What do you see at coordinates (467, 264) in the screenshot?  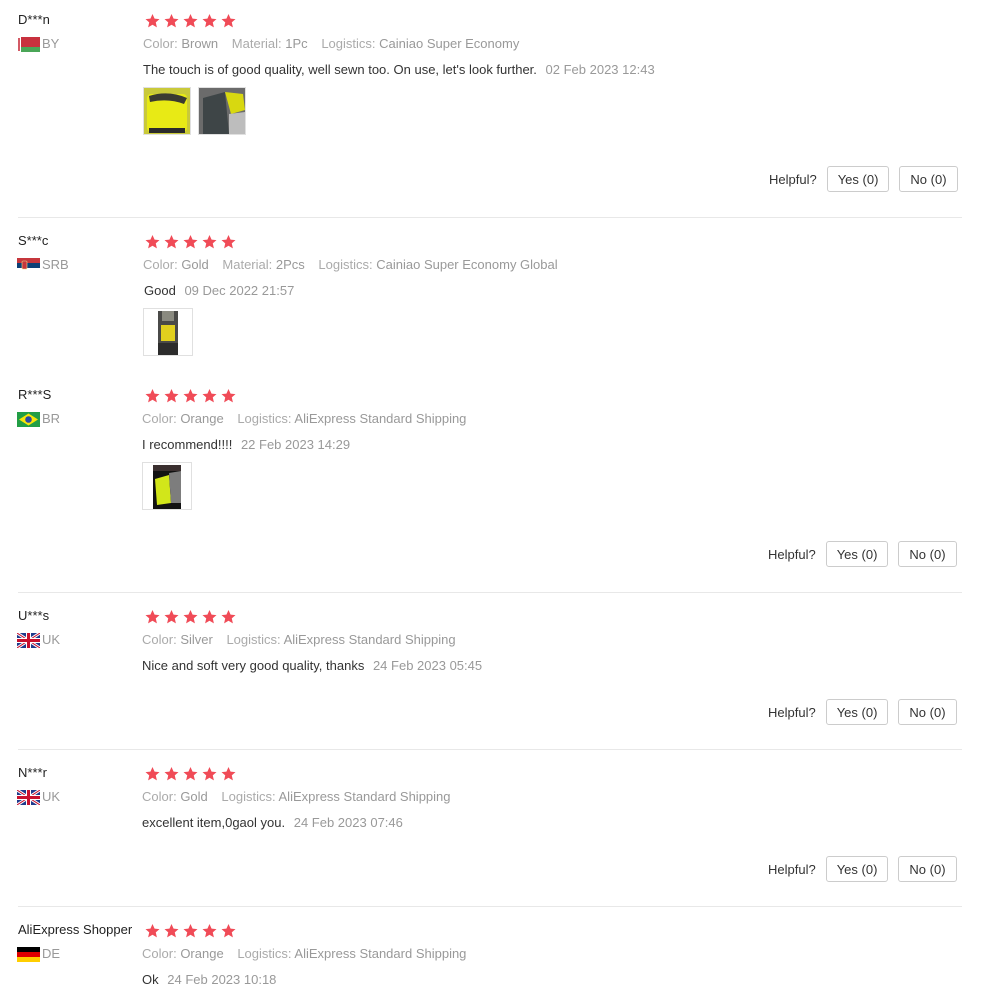 I see `attr-value-logistics: Cainiao Super Economy Global` at bounding box center [467, 264].